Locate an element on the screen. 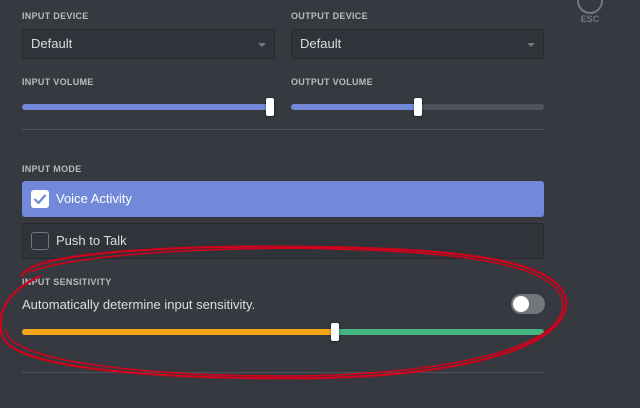 The height and width of the screenshot is (408, 640). output-device-select: Default is located at coordinates (417, 44).